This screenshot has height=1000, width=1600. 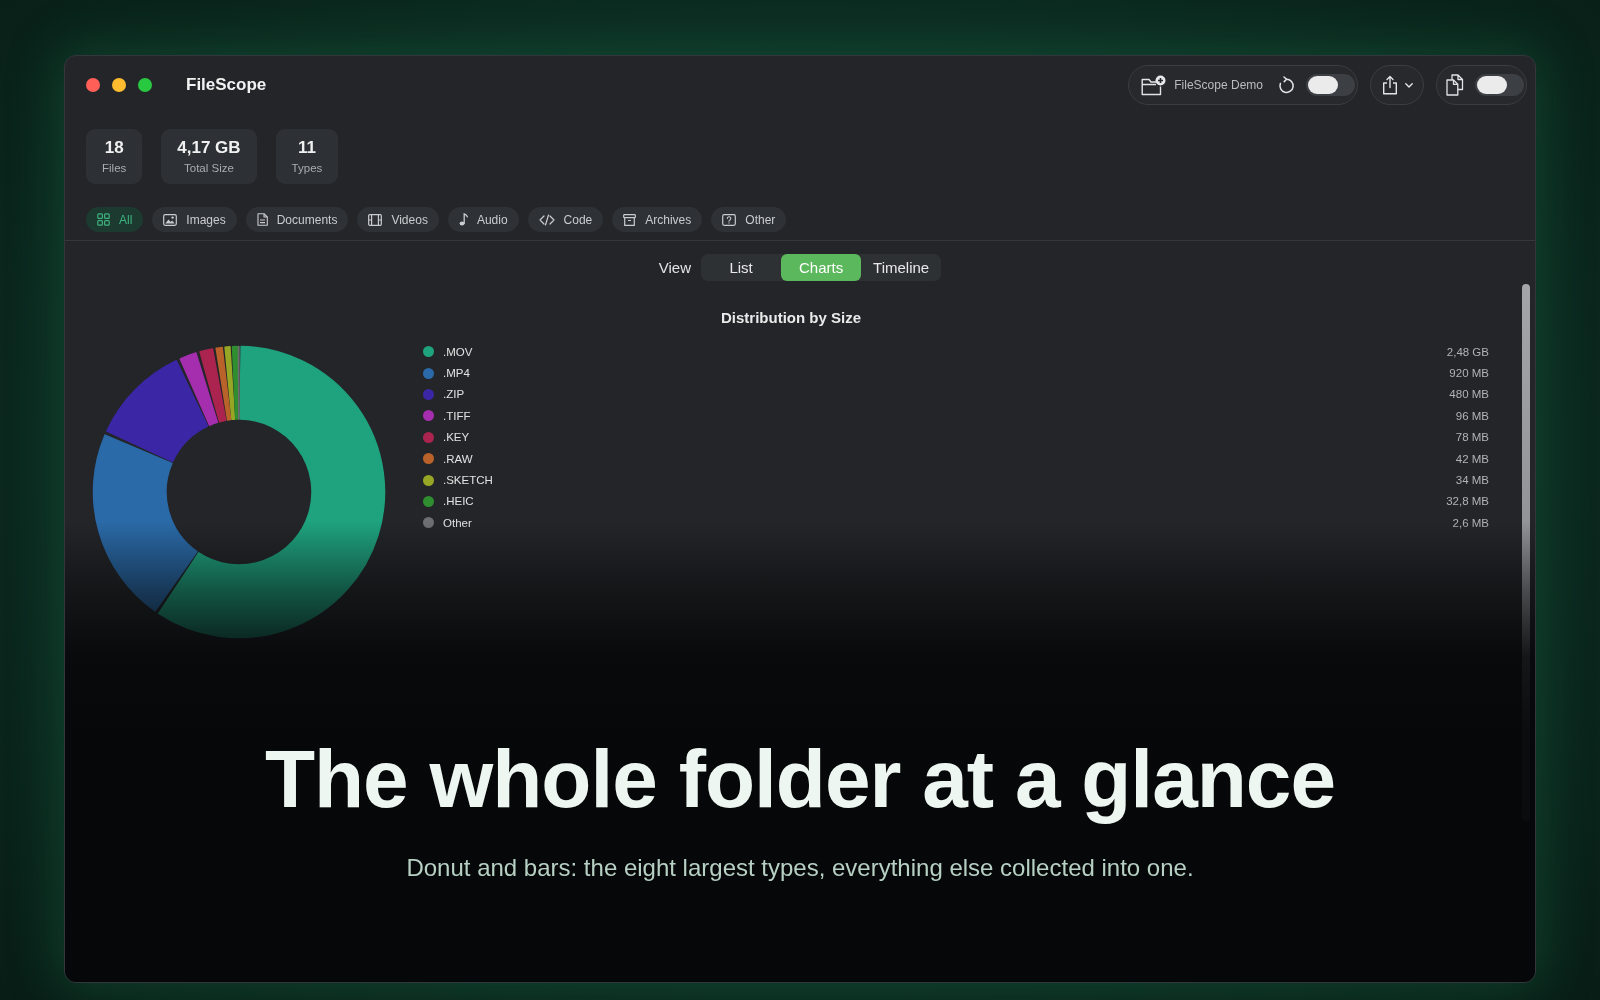 What do you see at coordinates (226, 85) in the screenshot?
I see `window-title: FileScope` at bounding box center [226, 85].